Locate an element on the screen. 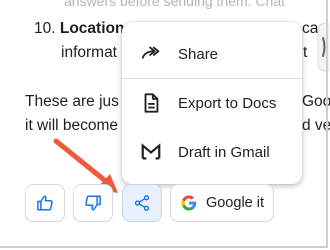  share-button is located at coordinates (142, 203).